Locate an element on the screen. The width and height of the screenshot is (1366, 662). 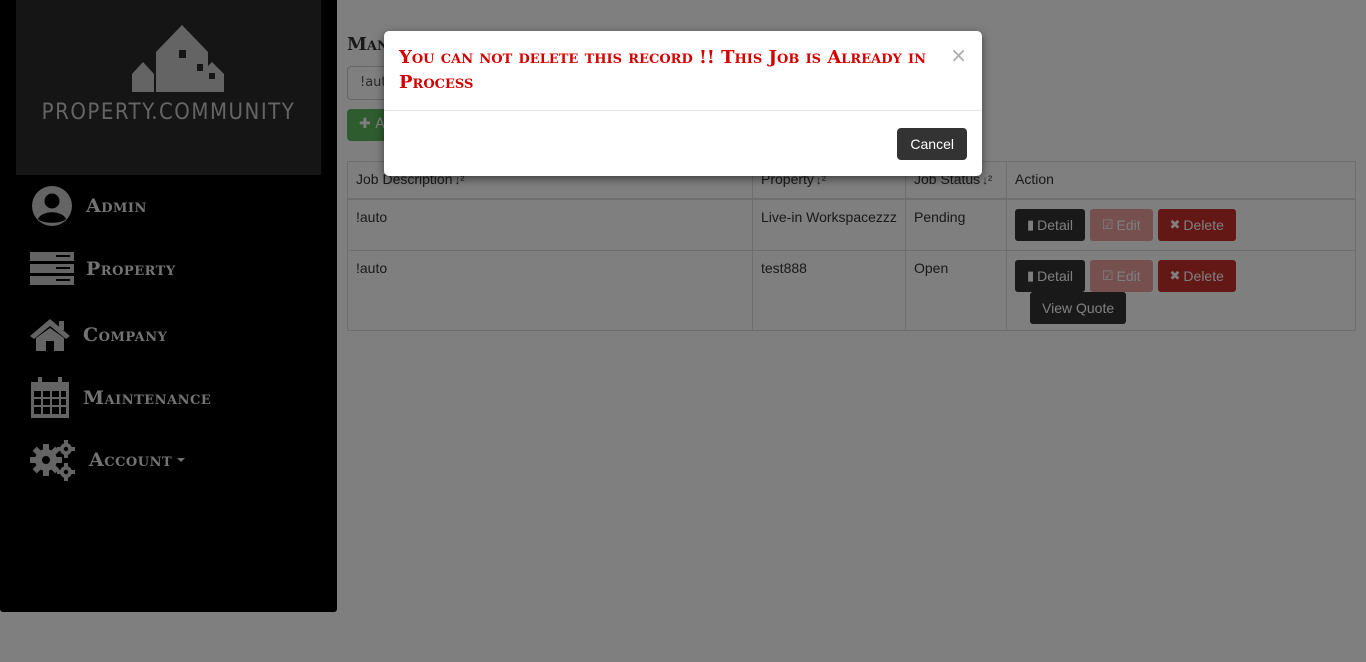
close-icon: × is located at coordinates (958, 55).